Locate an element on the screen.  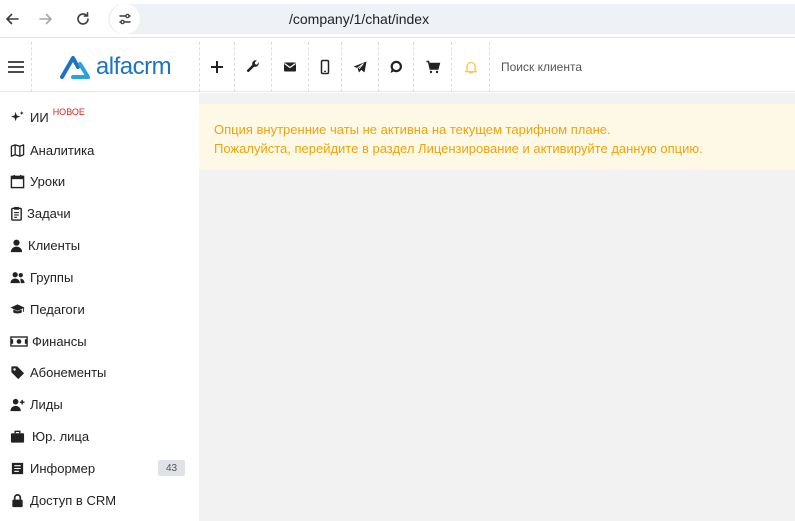
envelope-icon is located at coordinates (290, 67).